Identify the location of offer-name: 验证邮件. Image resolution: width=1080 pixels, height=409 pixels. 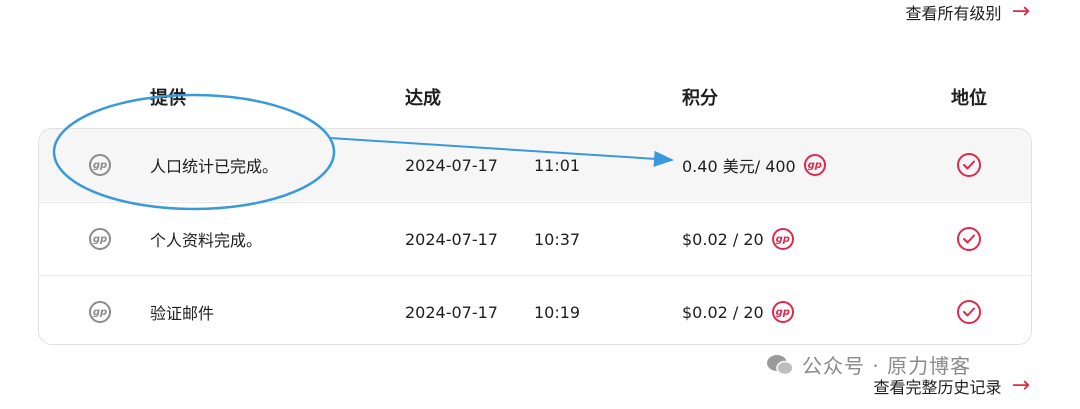
(182, 313).